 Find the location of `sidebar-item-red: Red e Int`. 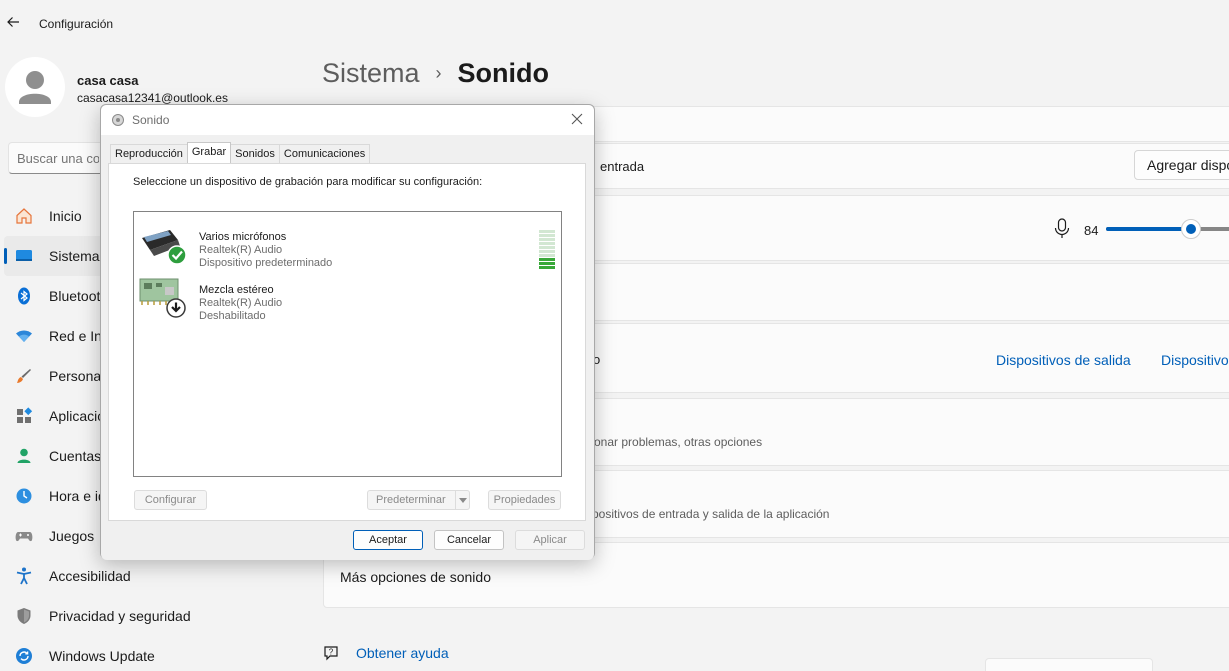

sidebar-item-red: Red e Int is located at coordinates (56, 336).